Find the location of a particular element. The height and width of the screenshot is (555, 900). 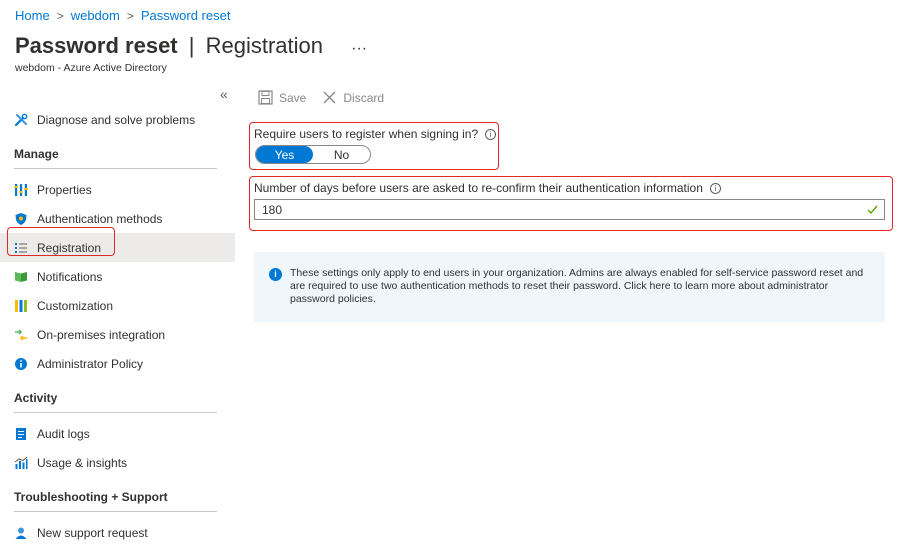

breadcrumb-home: Home is located at coordinates (32, 15).